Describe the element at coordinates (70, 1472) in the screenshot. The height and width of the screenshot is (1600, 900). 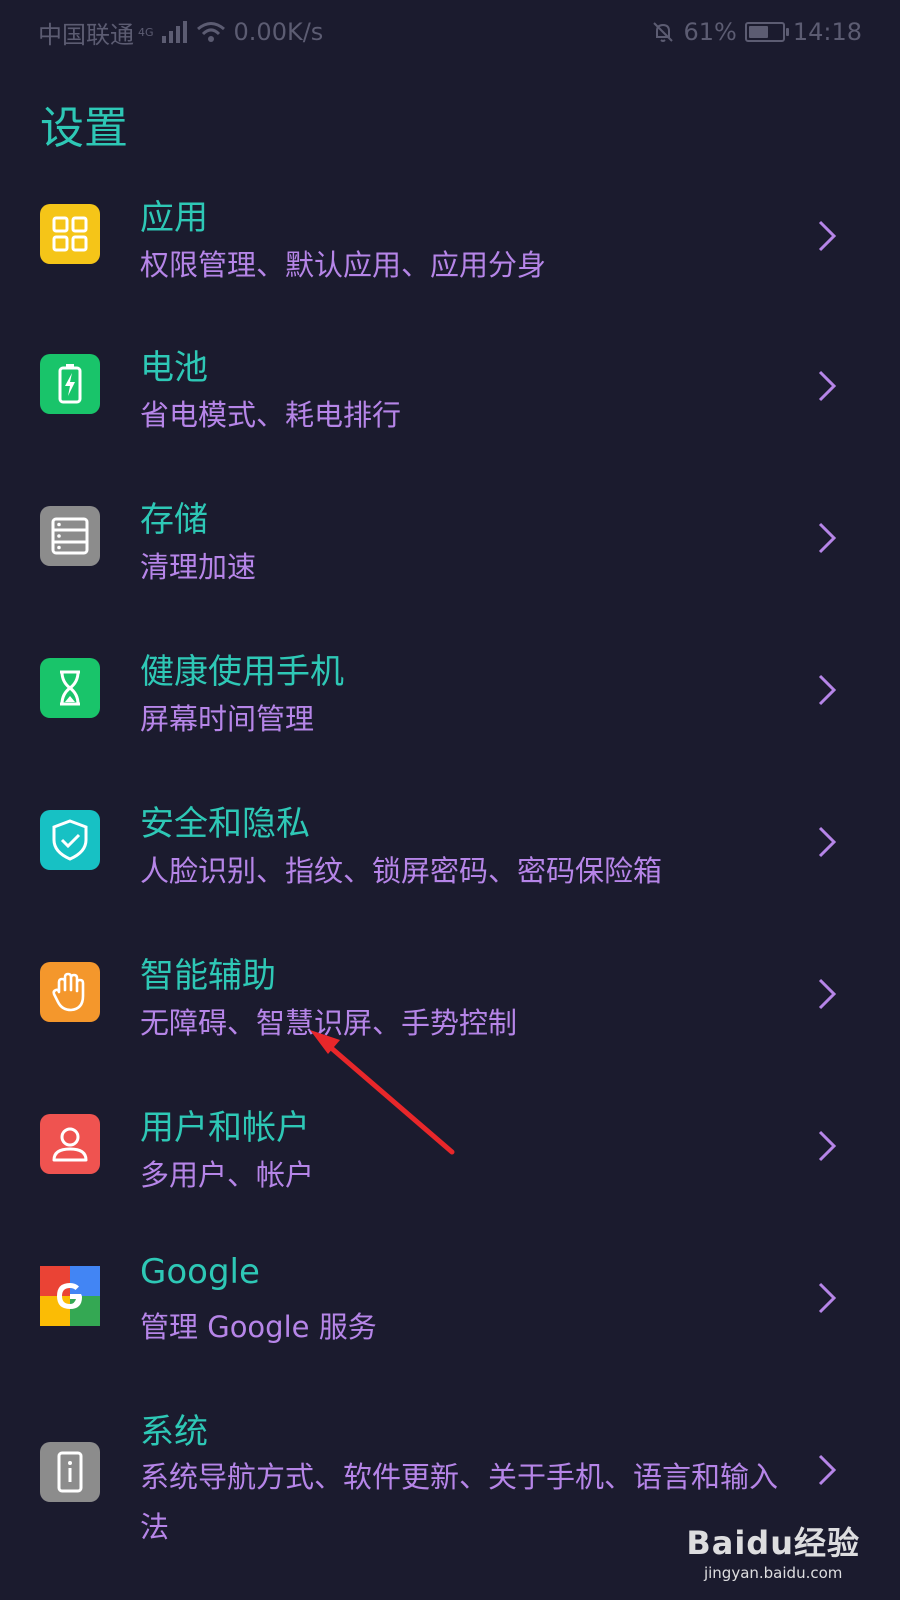
I see `phone-info-icon` at that location.